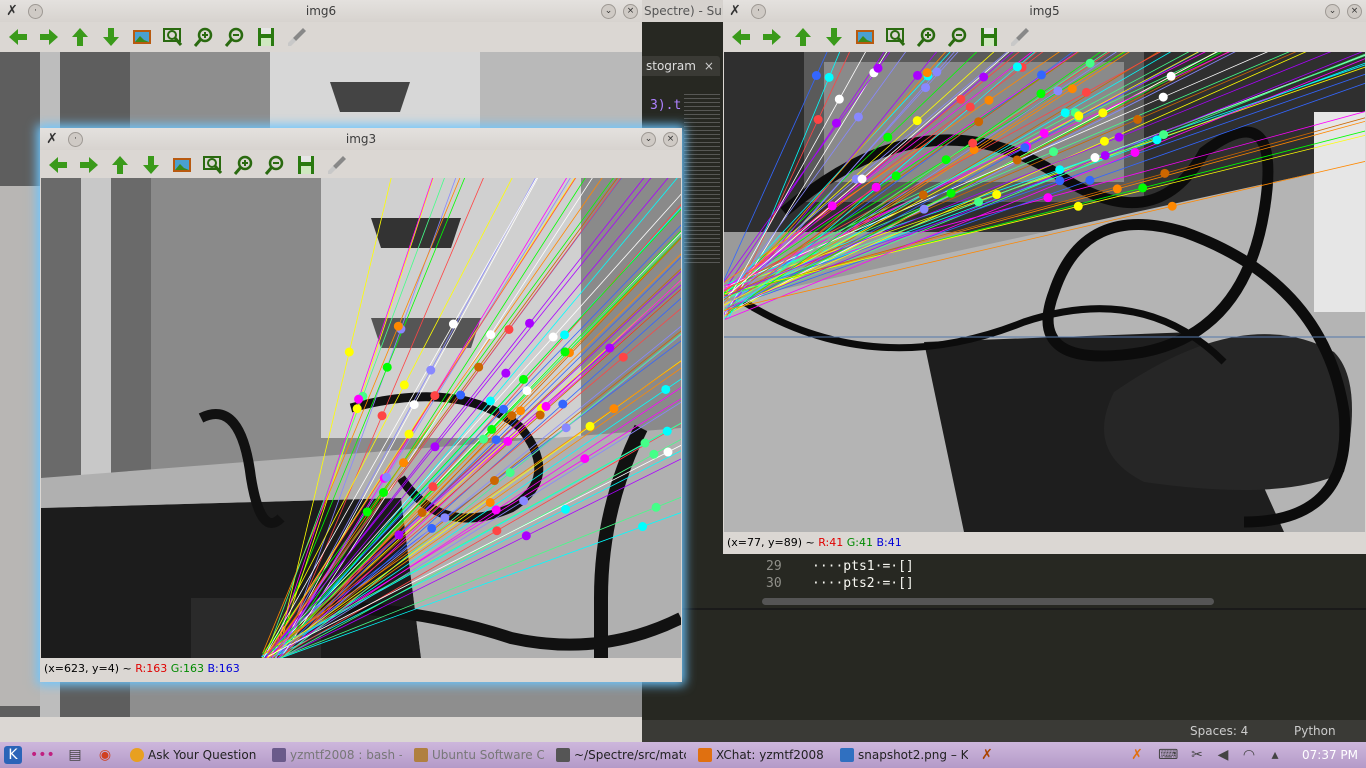  Describe the element at coordinates (105, 755) in the screenshot. I see `chrome-icon: ◉` at that location.